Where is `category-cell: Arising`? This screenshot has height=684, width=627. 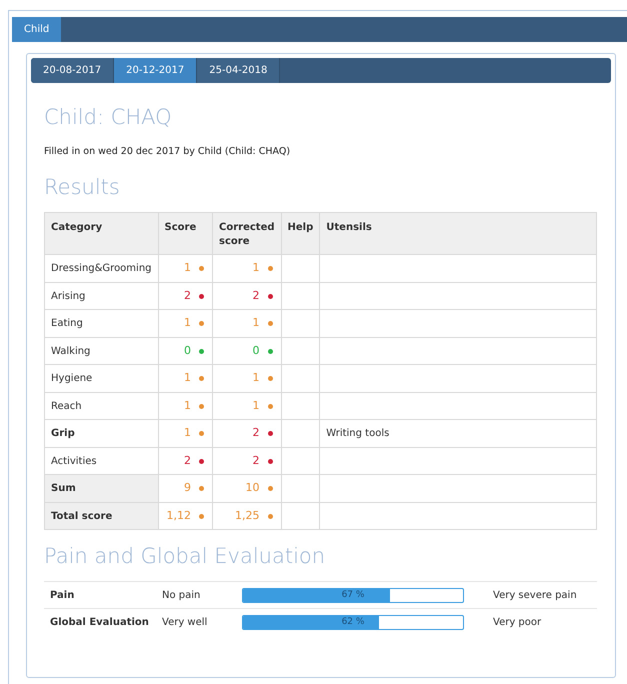
category-cell: Arising is located at coordinates (101, 296).